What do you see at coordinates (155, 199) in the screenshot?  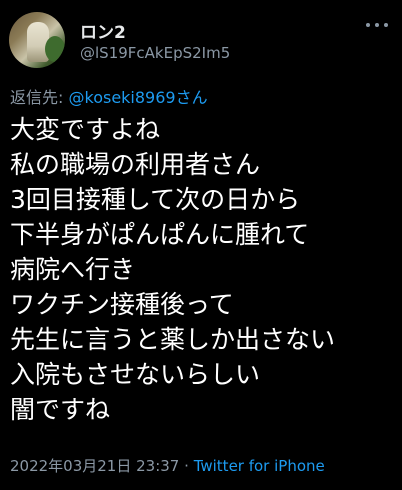 I see `tweet-text-line: 3回目接種して次の日から` at bounding box center [155, 199].